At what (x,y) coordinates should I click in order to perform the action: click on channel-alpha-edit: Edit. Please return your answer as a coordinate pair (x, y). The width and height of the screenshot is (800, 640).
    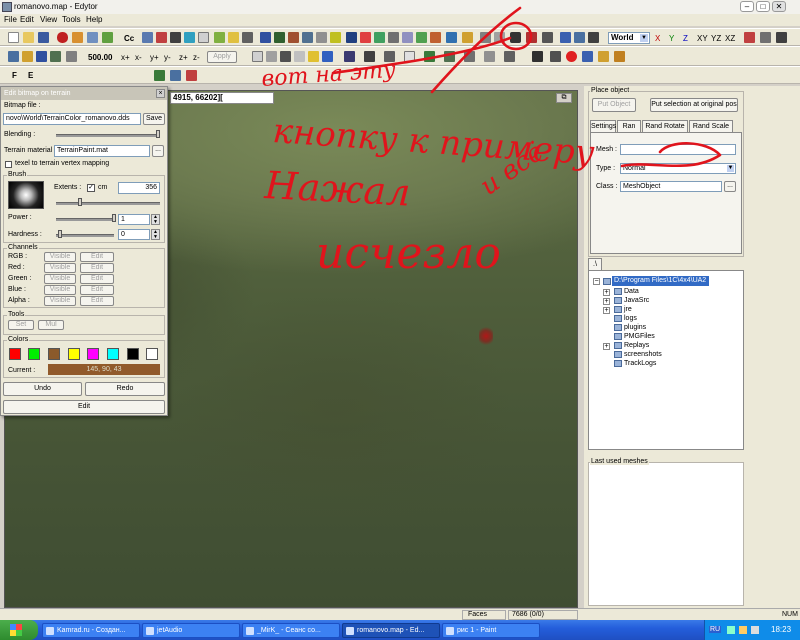
    Looking at the image, I should click on (97, 301).